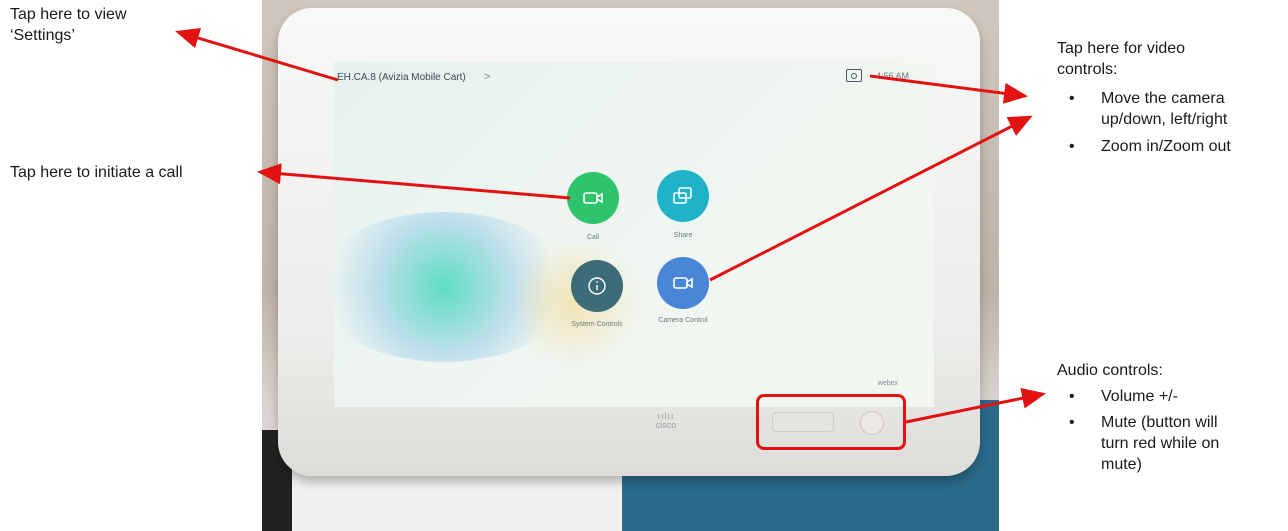 The image size is (1288, 531). I want to click on audio-bullet-2-line1: Mute (button will, so click(1159, 422).